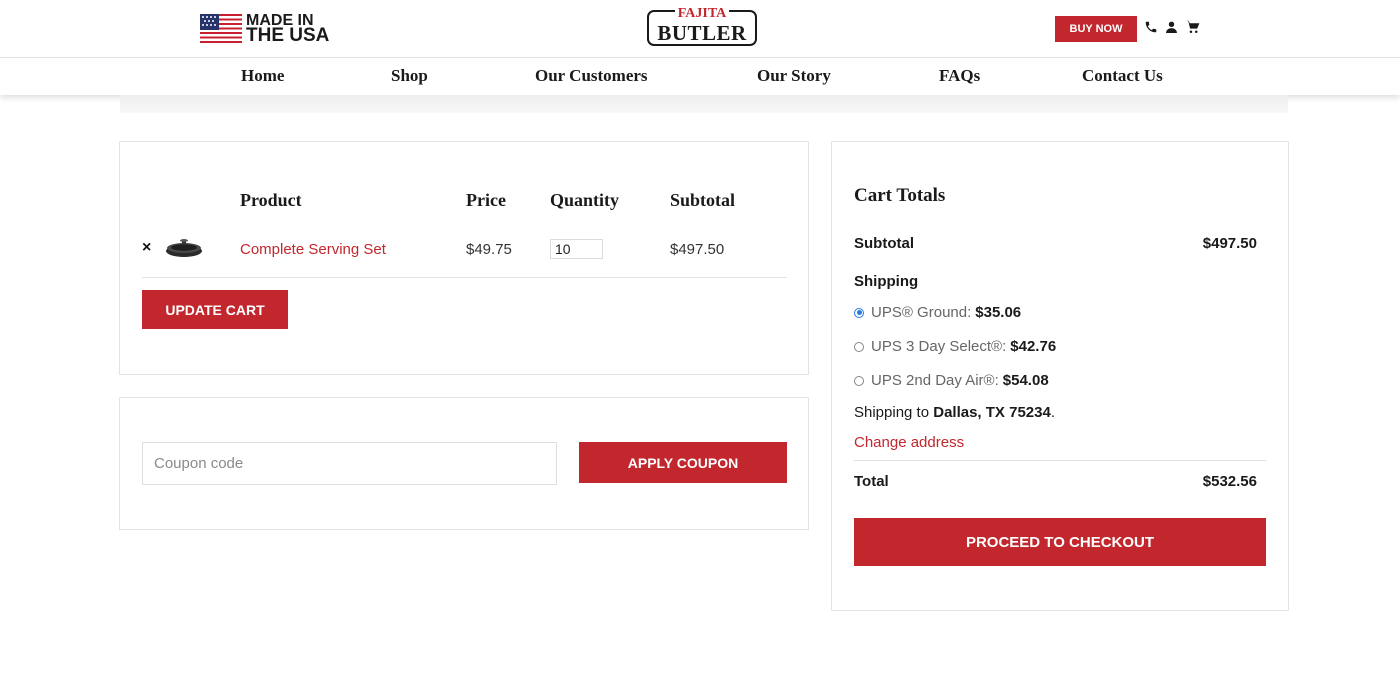  What do you see at coordinates (1060, 460) in the screenshot?
I see `totals-divider` at bounding box center [1060, 460].